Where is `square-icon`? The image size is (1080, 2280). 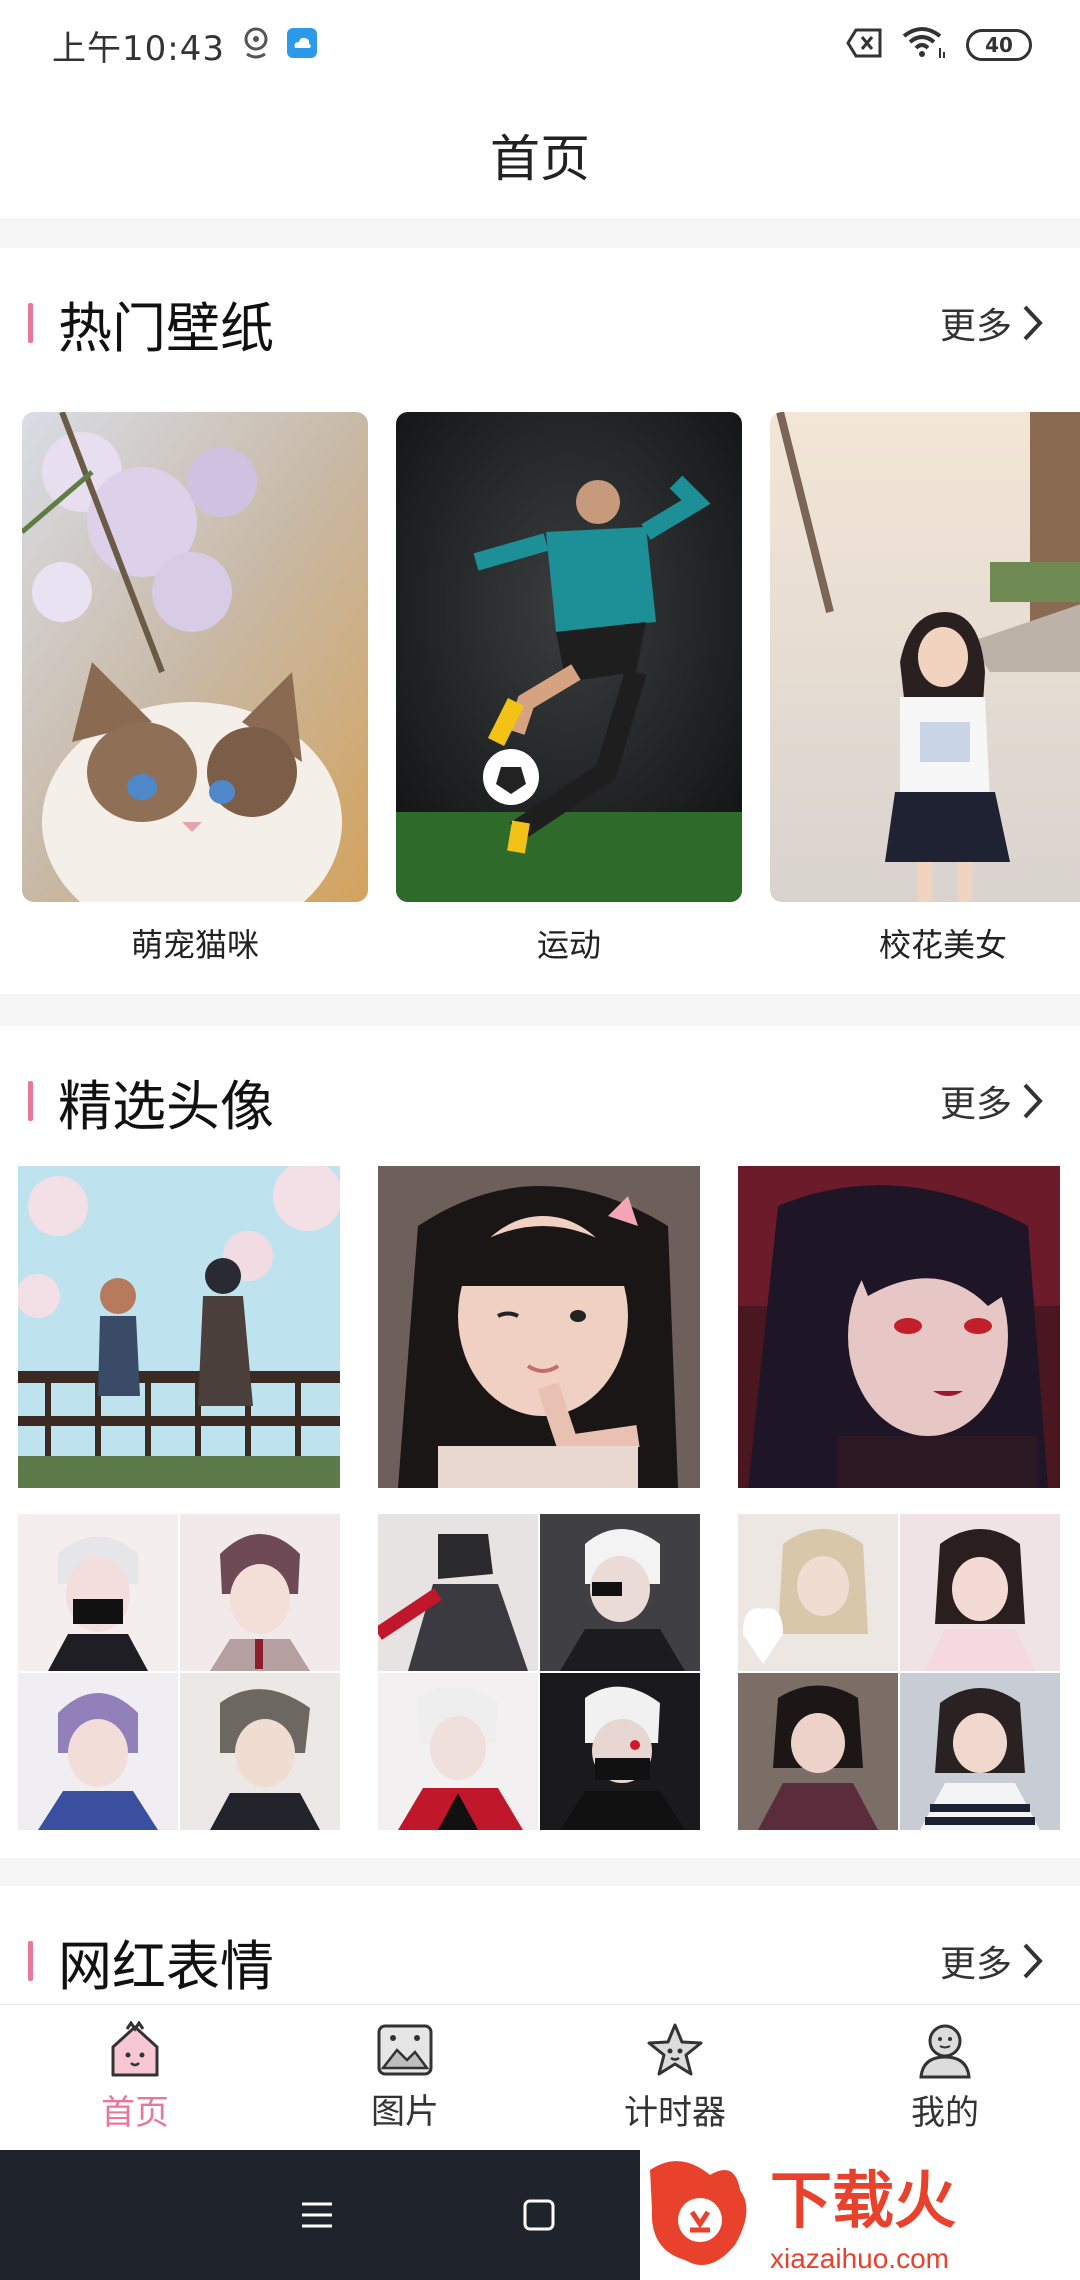 square-icon is located at coordinates (539, 2215).